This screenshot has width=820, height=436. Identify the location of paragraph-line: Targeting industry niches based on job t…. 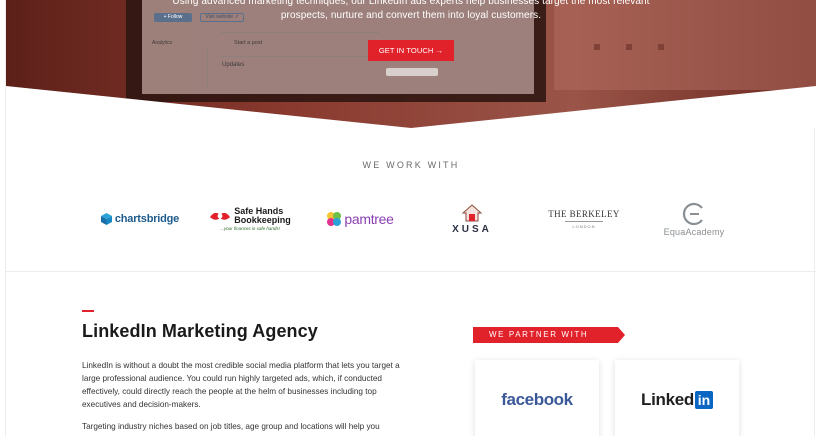
(231, 426).